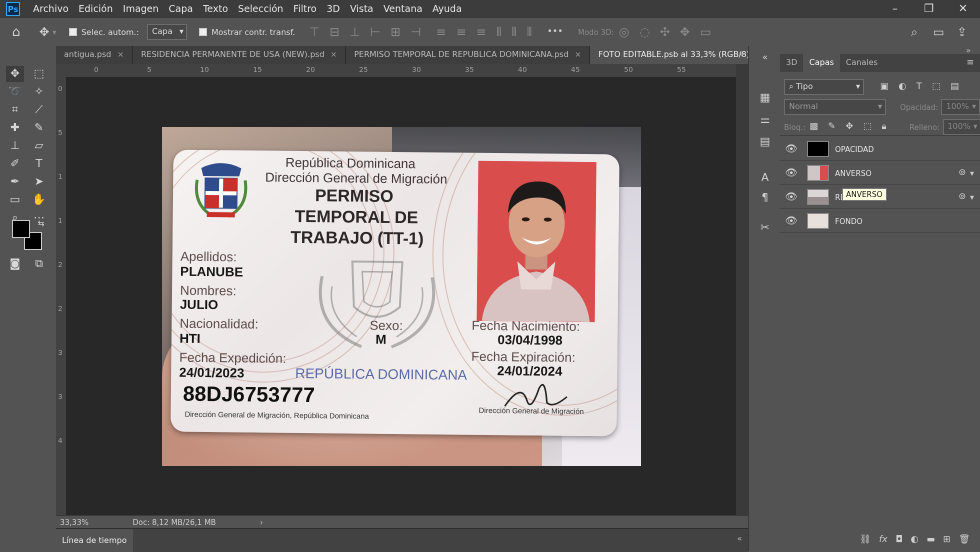  Describe the element at coordinates (867, 127) in the screenshot. I see `lock-artboard-icon: ⬚` at that location.